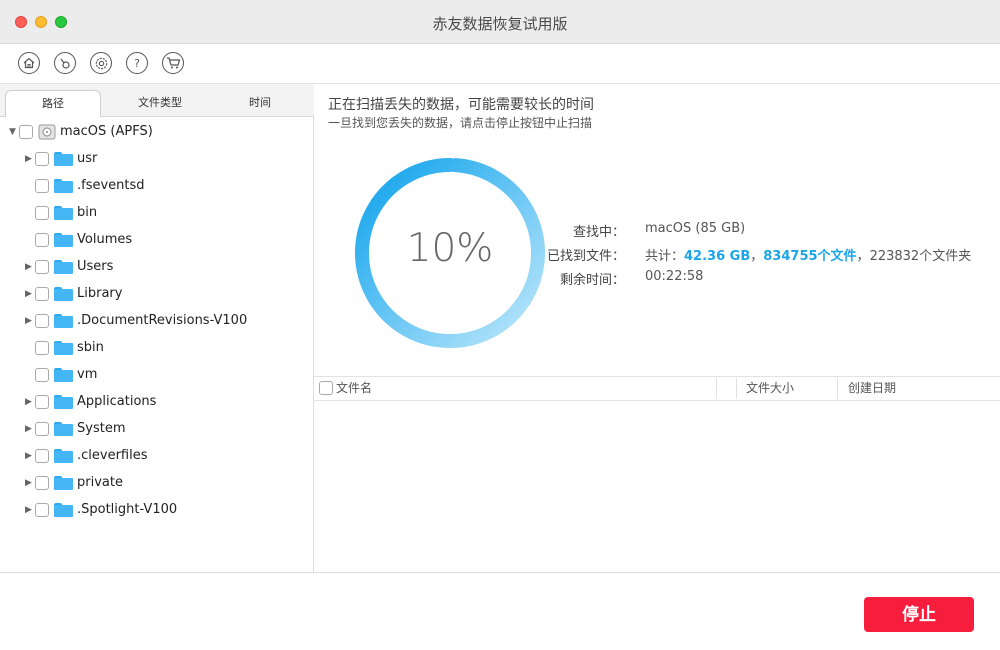 The image size is (1000, 650). I want to click on stop-button: 停止, so click(919, 614).